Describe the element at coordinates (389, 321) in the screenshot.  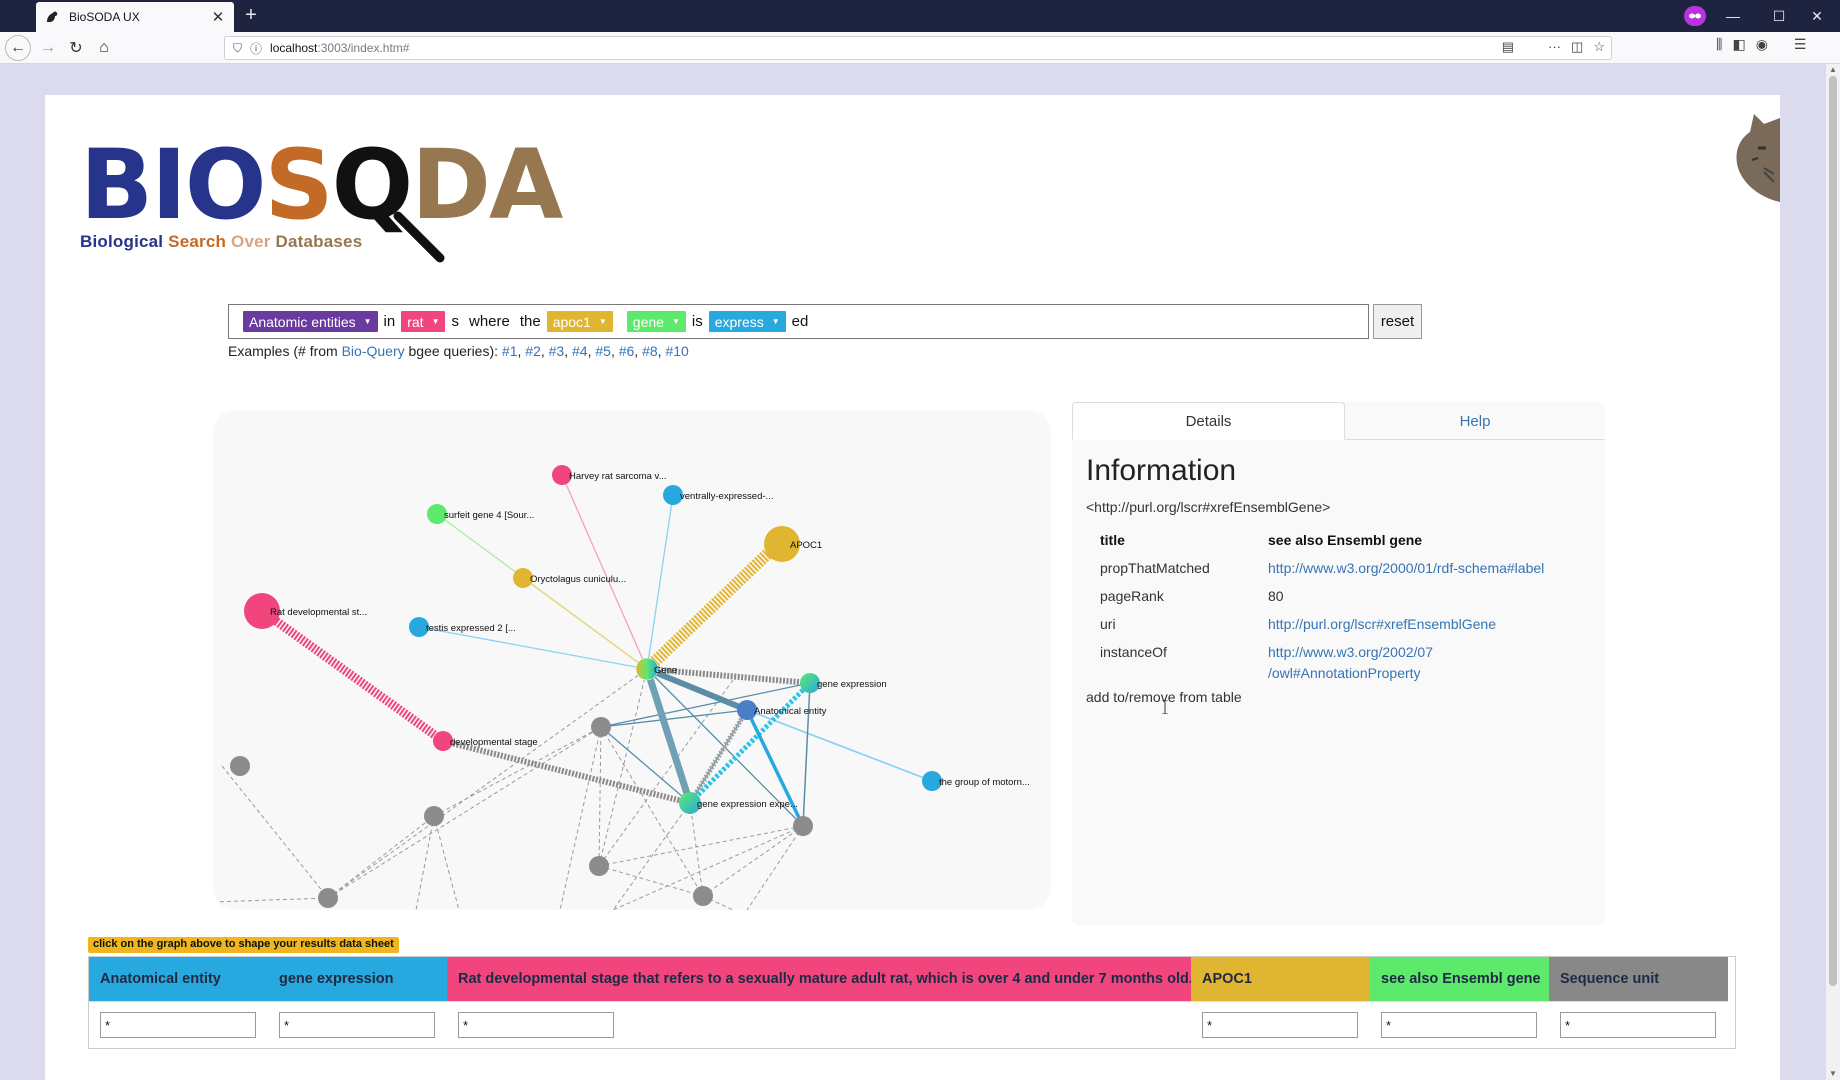
I see `query-word: in` at that location.